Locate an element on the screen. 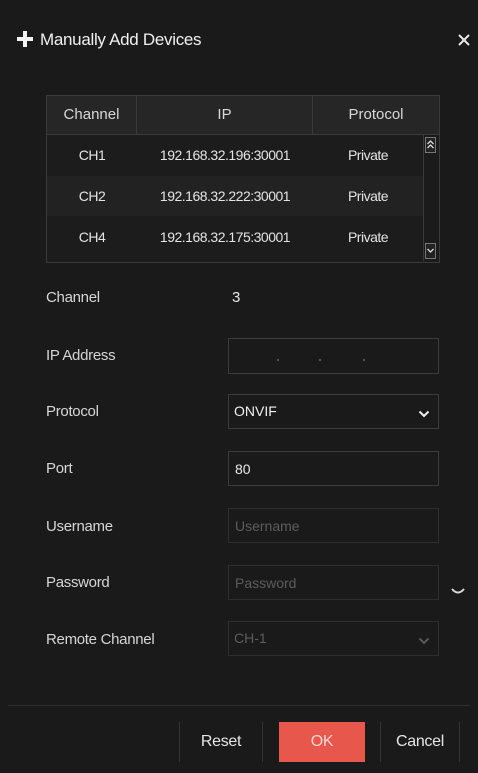 This screenshot has width=478, height=773. arrow-up-icon is located at coordinates (430, 145).